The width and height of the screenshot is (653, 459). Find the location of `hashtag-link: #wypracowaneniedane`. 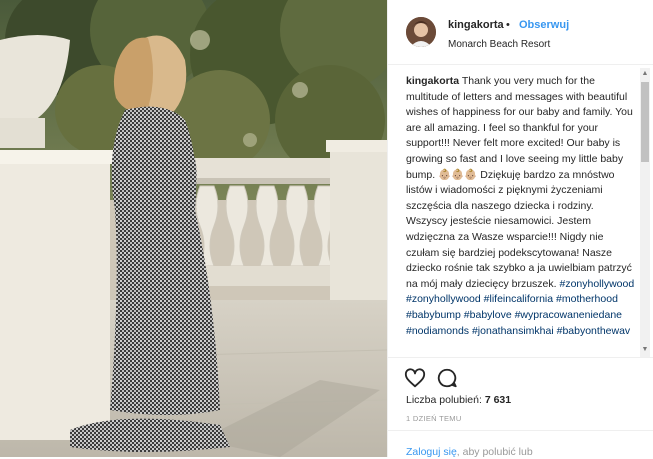

hashtag-link: #wypracowaneniedane is located at coordinates (568, 315).